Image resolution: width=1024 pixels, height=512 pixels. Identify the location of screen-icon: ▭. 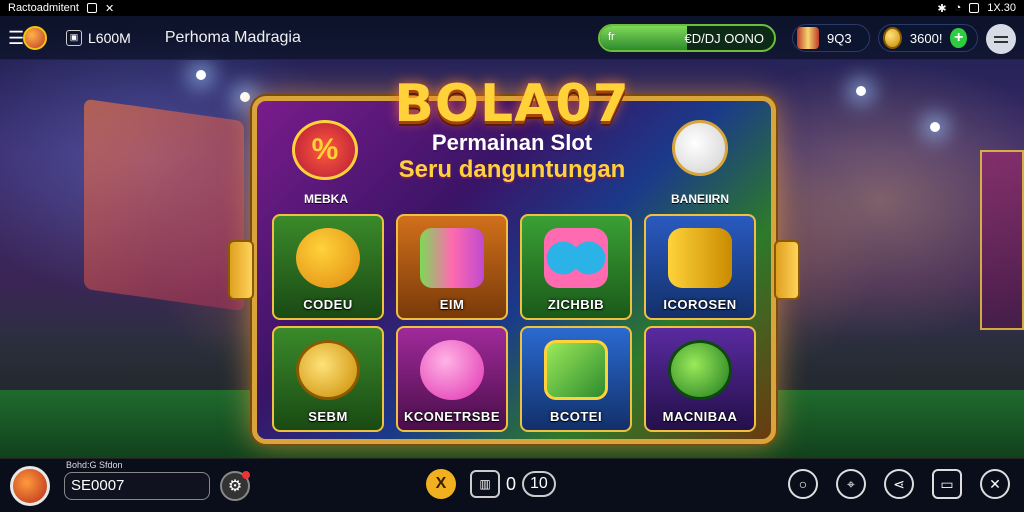
(947, 484).